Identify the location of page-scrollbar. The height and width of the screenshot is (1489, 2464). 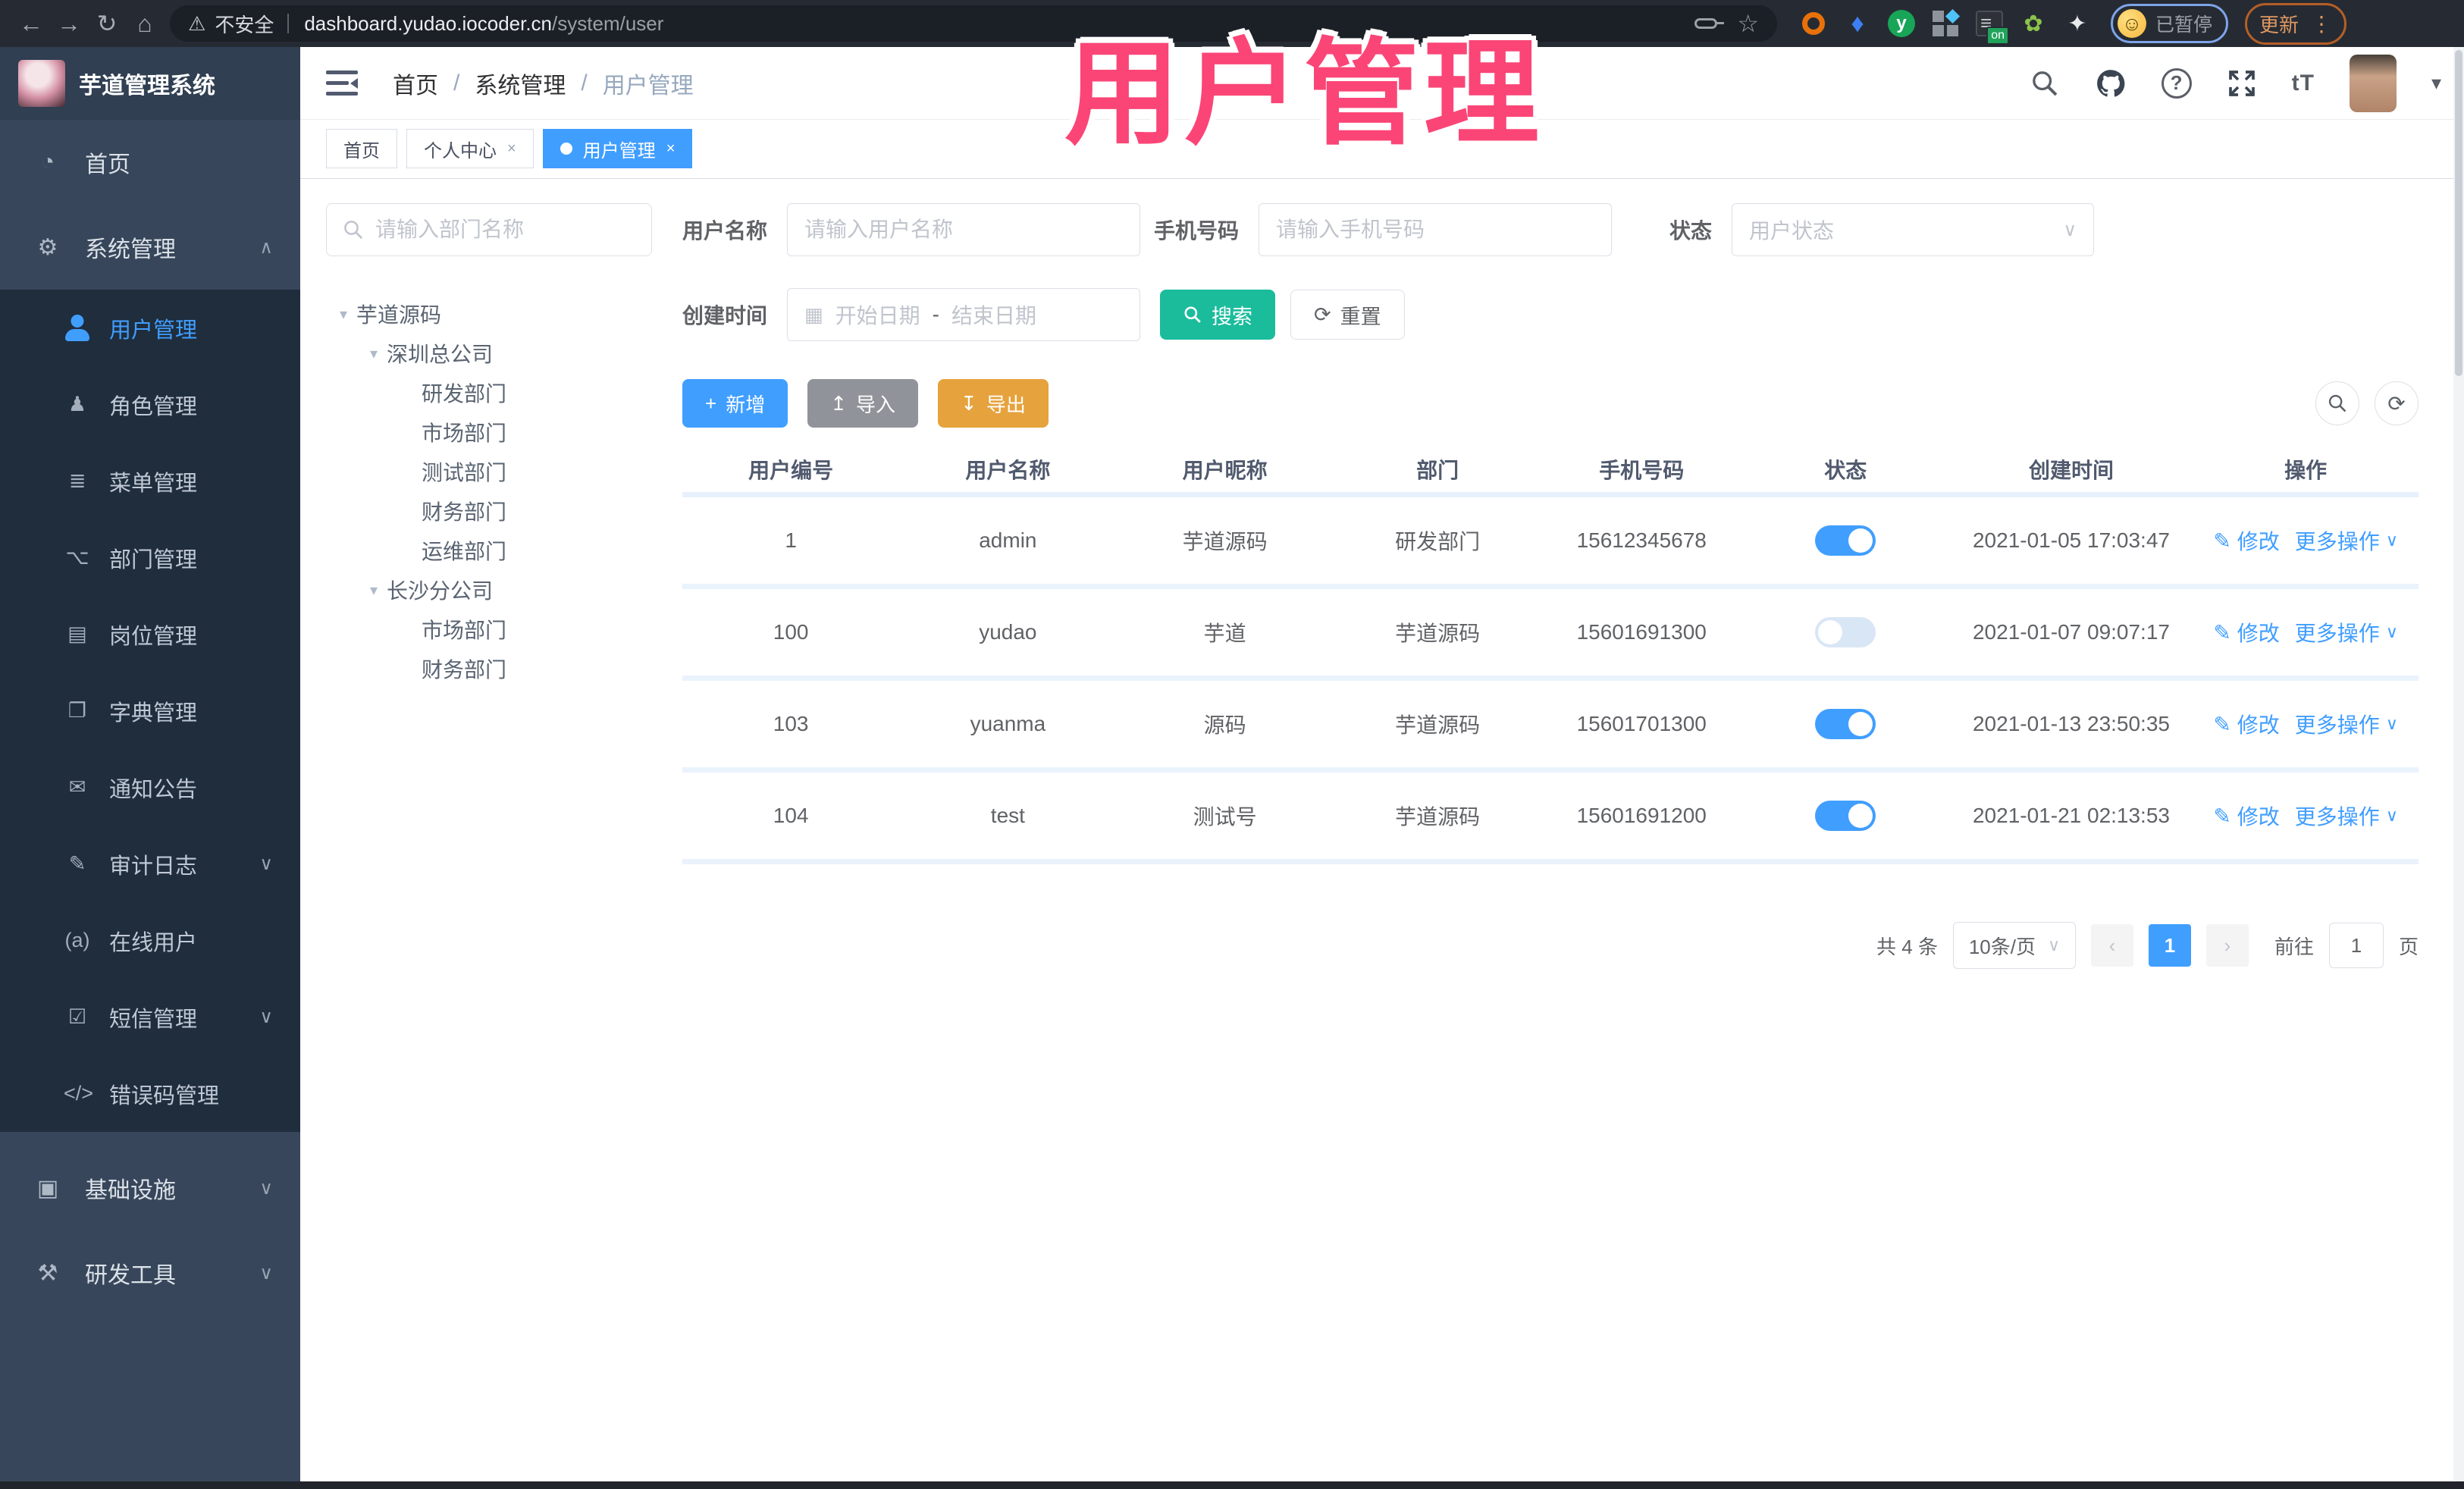
(2458, 764).